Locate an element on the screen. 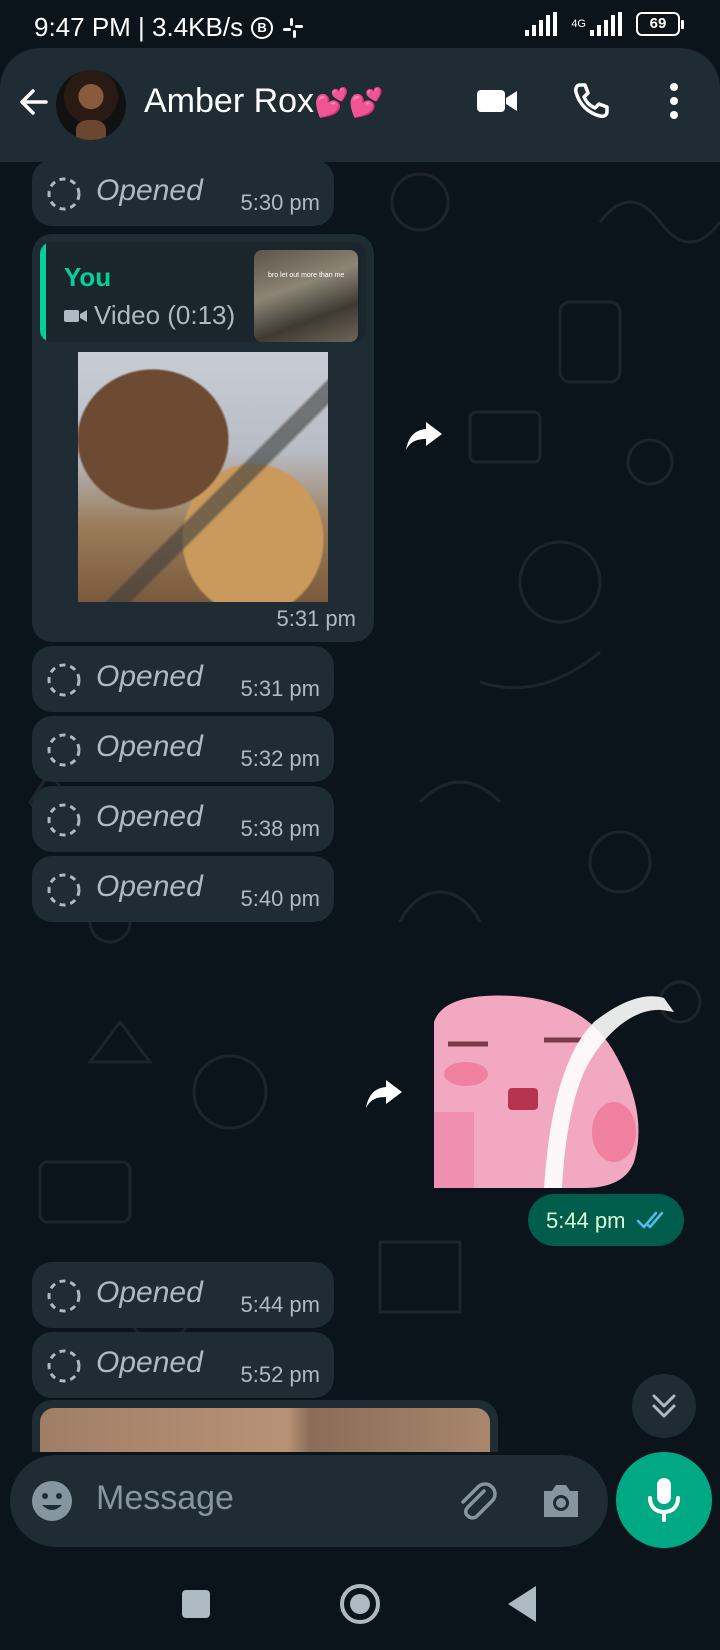  microphone-icon is located at coordinates (664, 1500).